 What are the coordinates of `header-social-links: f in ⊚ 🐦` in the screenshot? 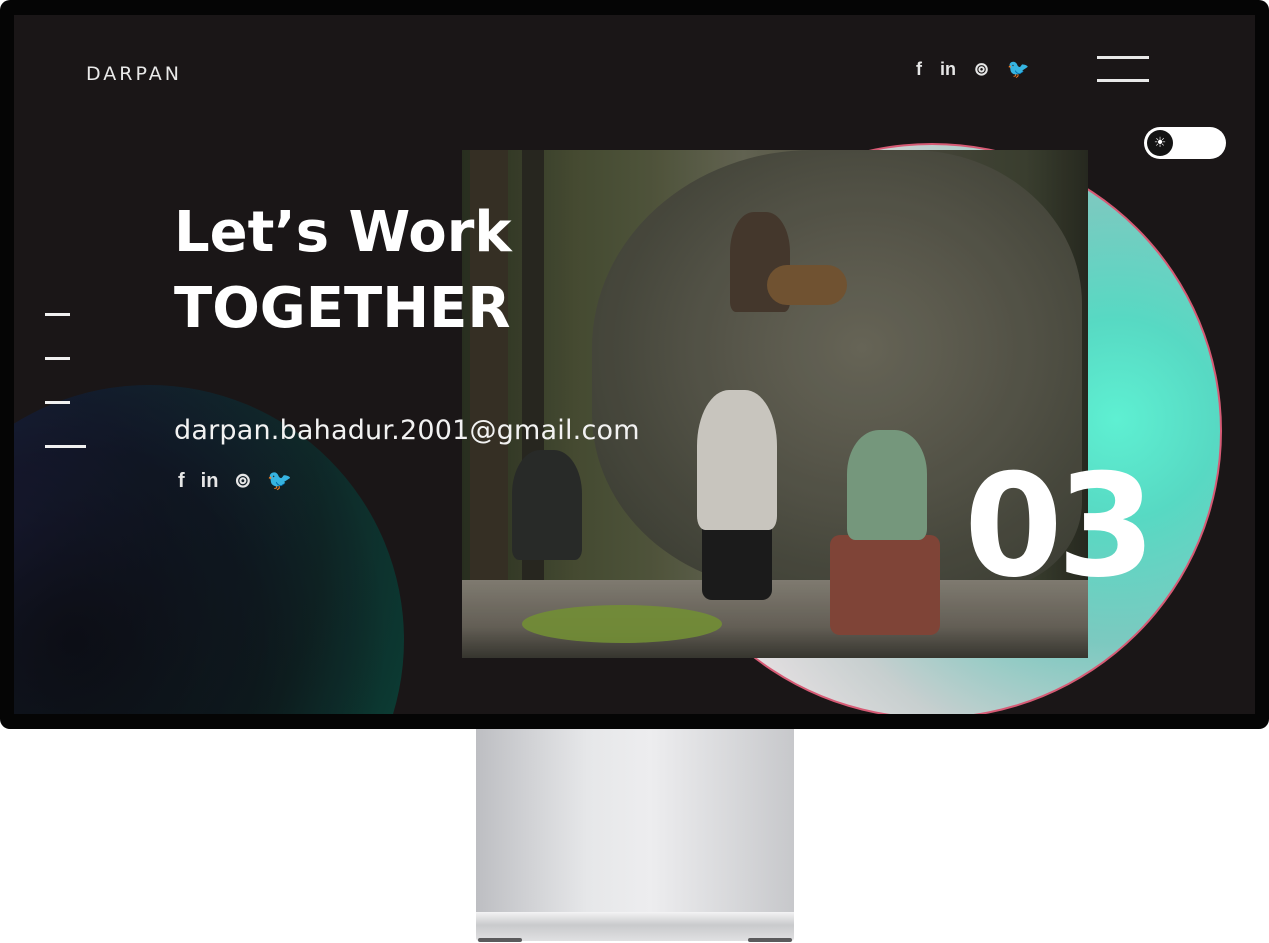 It's located at (973, 69).